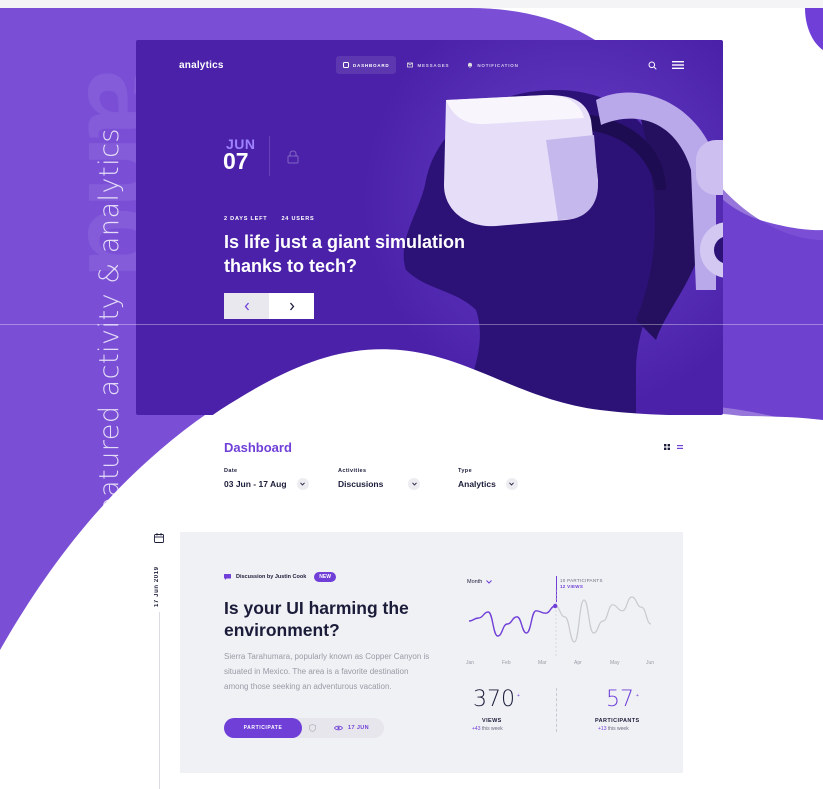 Image resolution: width=823 pixels, height=789 pixels. What do you see at coordinates (298, 219) in the screenshot?
I see `users-count: 24 USERS` at bounding box center [298, 219].